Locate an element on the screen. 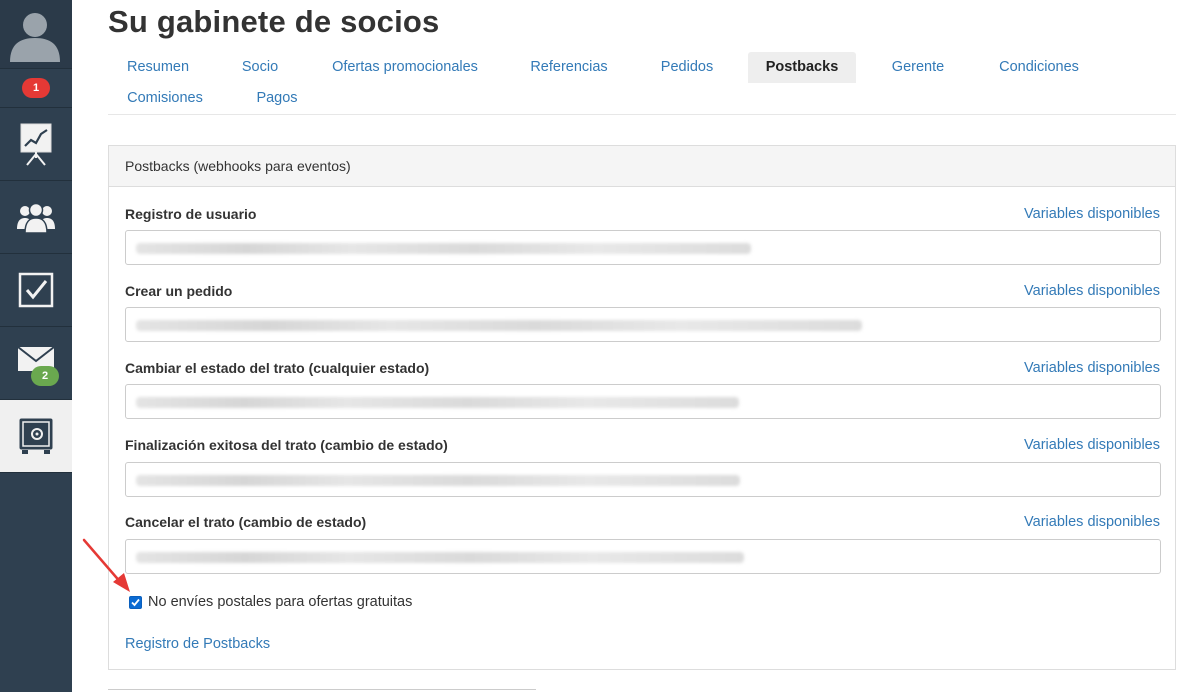  input-cambiar-estado is located at coordinates (643, 401).